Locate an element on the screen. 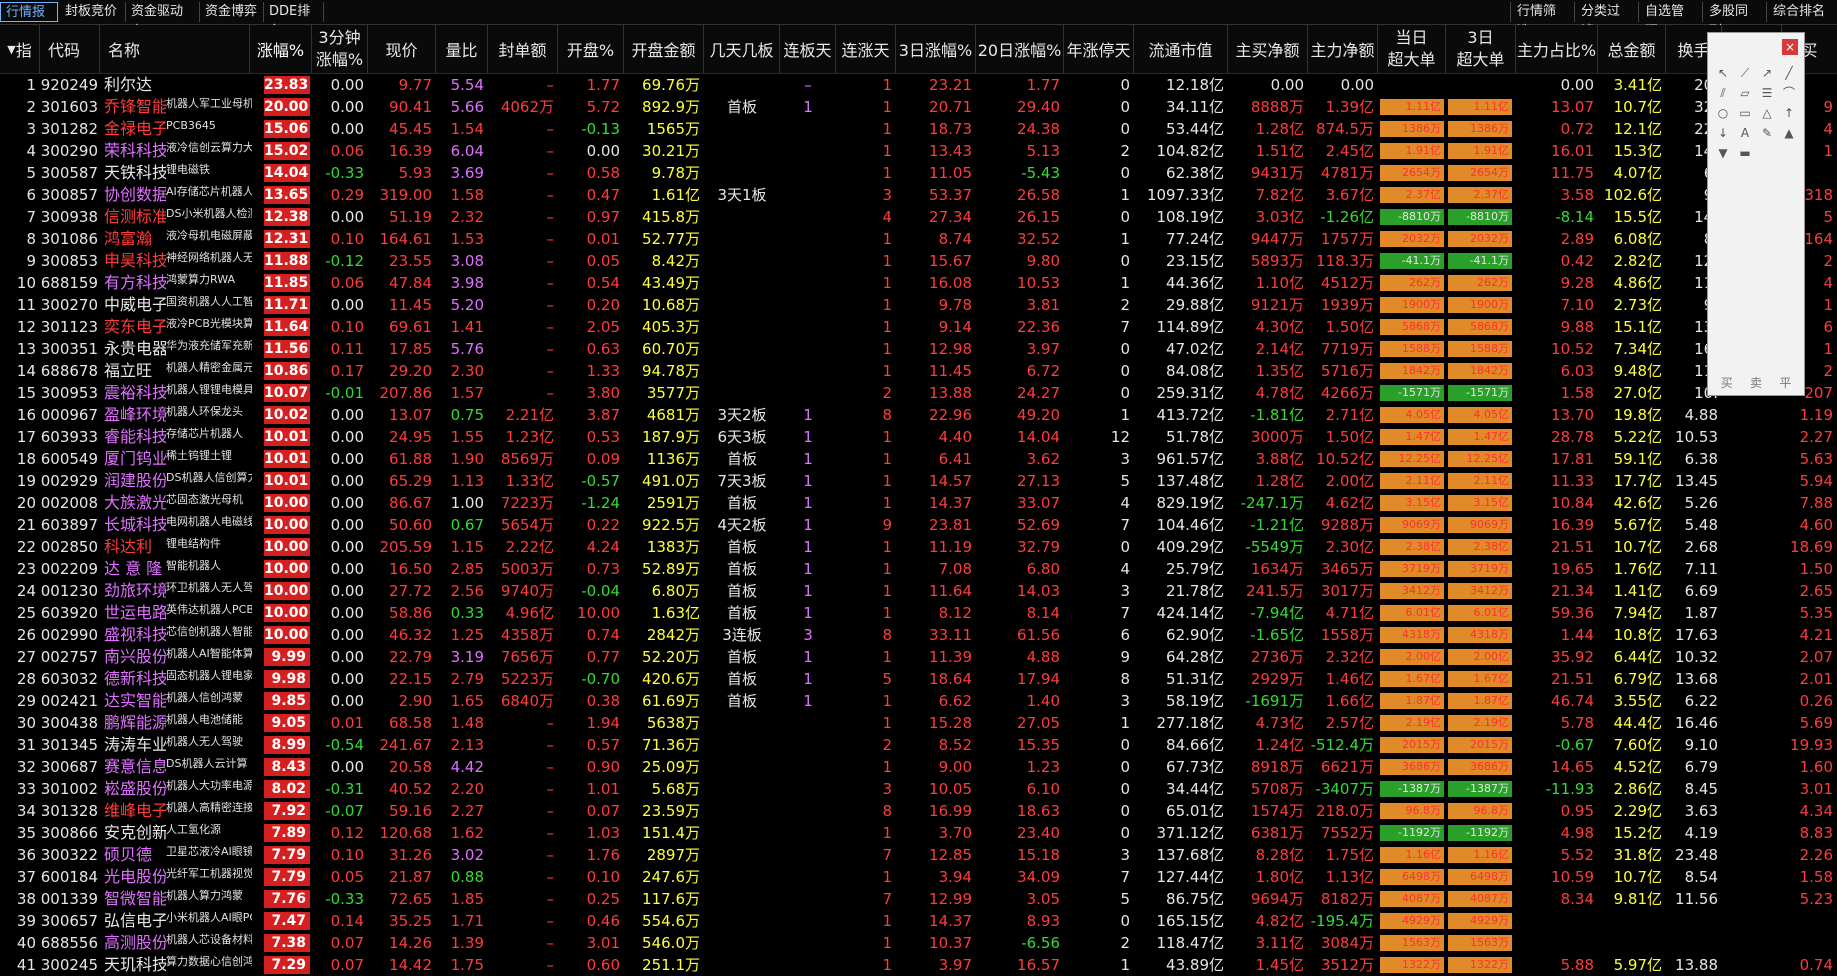 This screenshot has height=976, width=1837. mark-tool-1: 卖 is located at coordinates (1756, 382).